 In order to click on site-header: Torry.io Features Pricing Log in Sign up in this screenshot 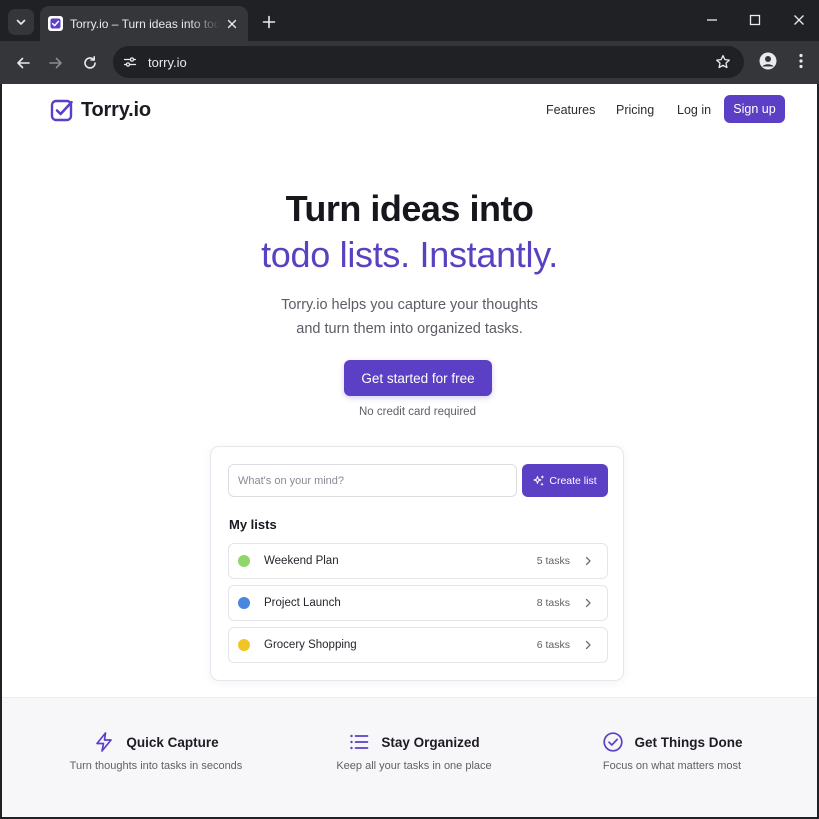, I will do `click(409, 110)`.